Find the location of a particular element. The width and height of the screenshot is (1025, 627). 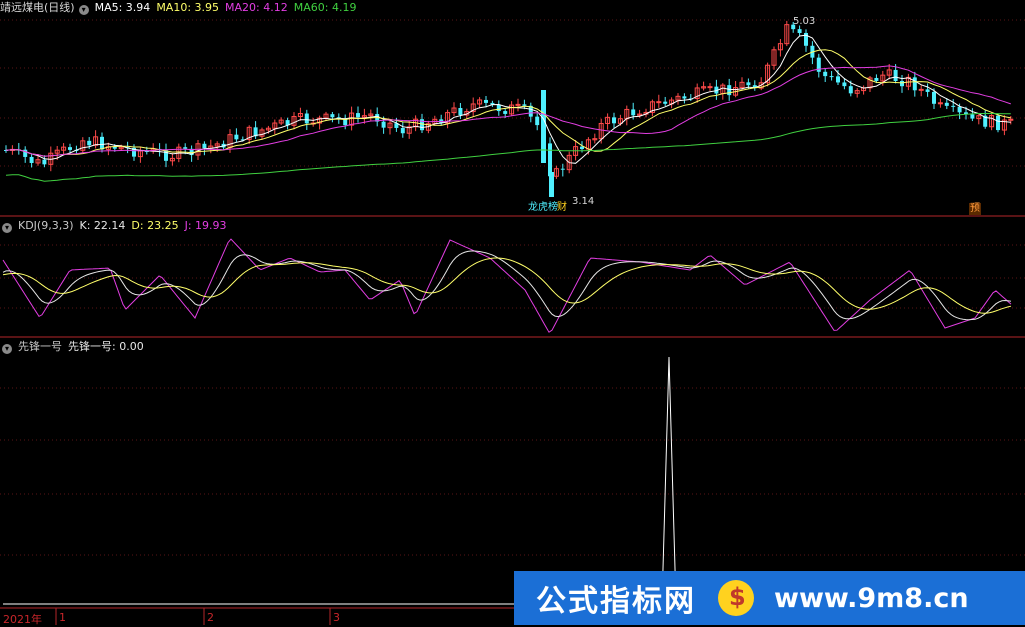

ma5-value: MA5: 3.94 is located at coordinates (122, 7).